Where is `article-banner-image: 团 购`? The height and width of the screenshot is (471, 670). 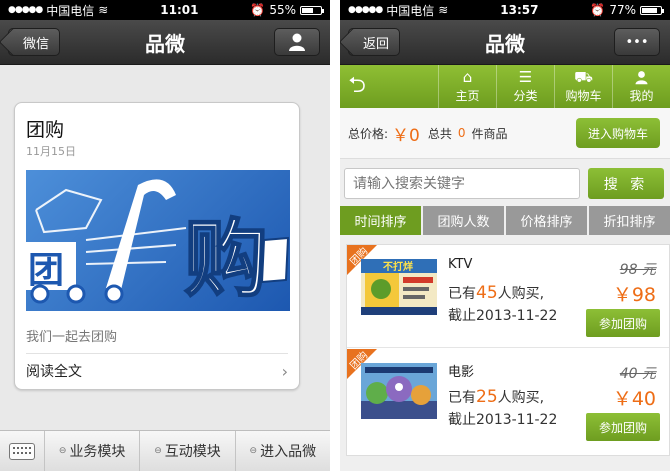
article-banner-image: 团 购 is located at coordinates (158, 240).